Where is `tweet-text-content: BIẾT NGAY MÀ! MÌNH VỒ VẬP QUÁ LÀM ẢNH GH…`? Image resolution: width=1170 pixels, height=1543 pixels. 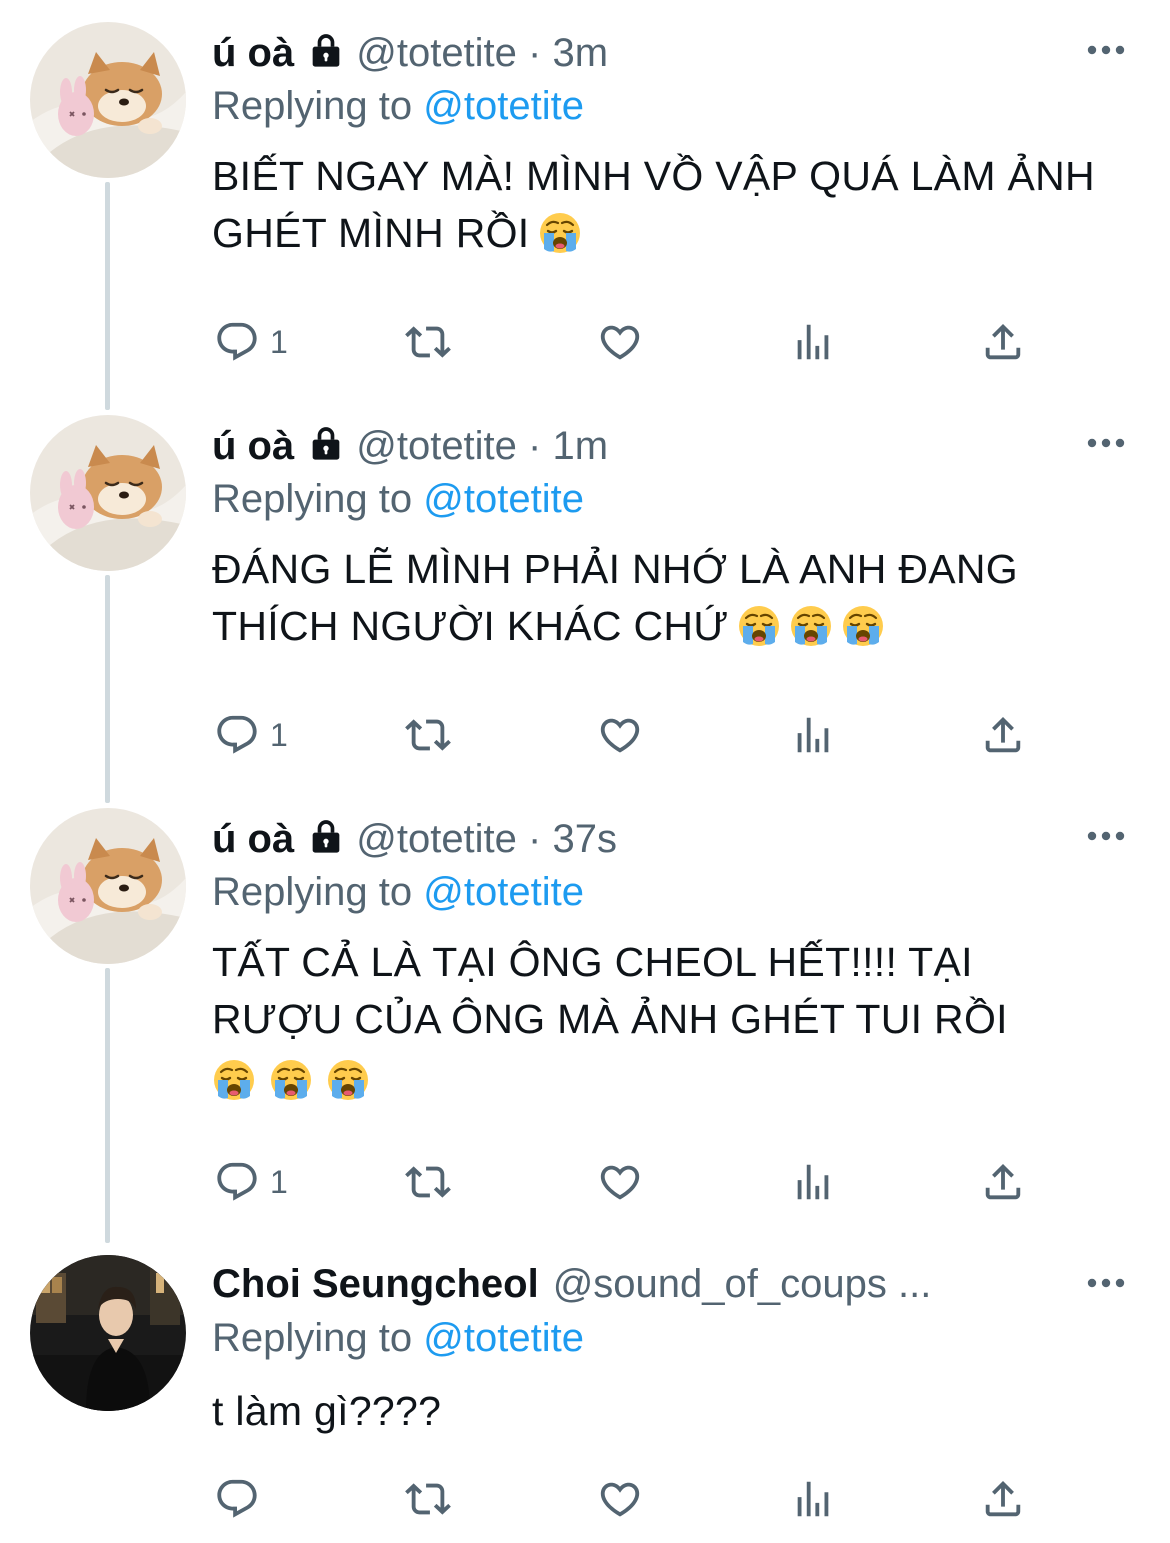
tweet-text-content: BIẾT NGAY MÀ! MÌNH VỒ VẬP QUÁ LÀM ẢNH GH… is located at coordinates (653, 204).